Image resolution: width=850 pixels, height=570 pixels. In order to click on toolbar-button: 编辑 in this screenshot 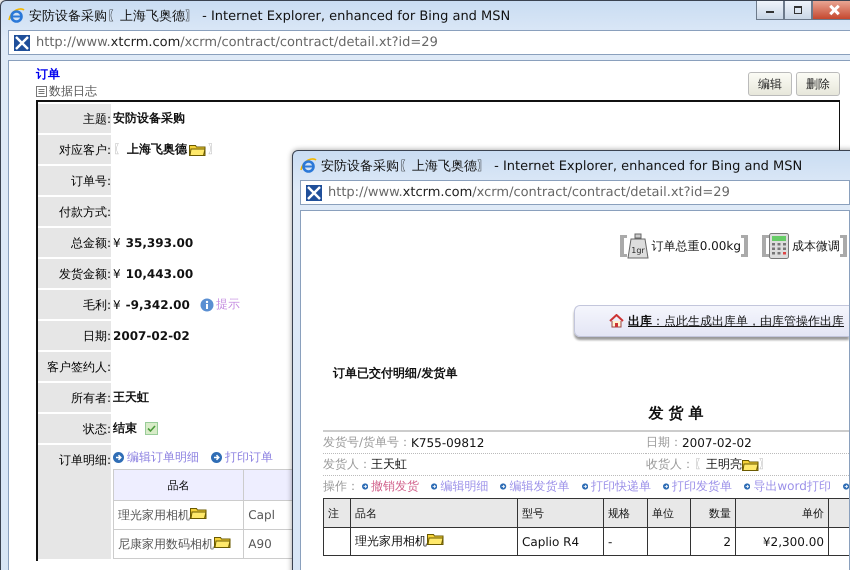, I will do `click(770, 84)`.